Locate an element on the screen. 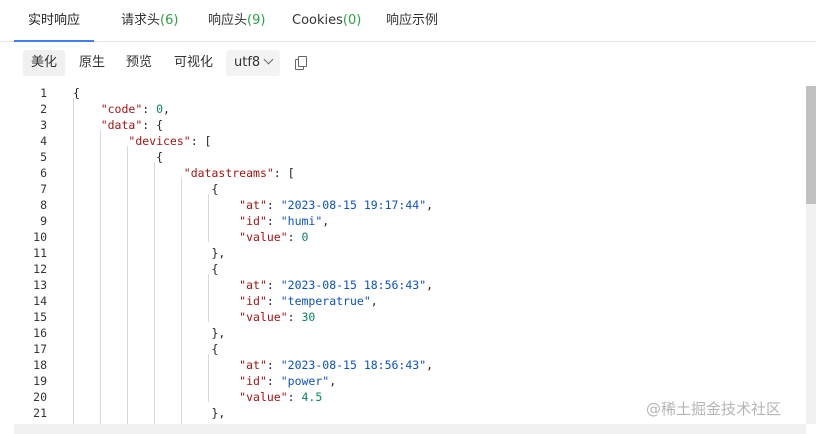  code-line: 15 "value": 30 is located at coordinates (410, 317).